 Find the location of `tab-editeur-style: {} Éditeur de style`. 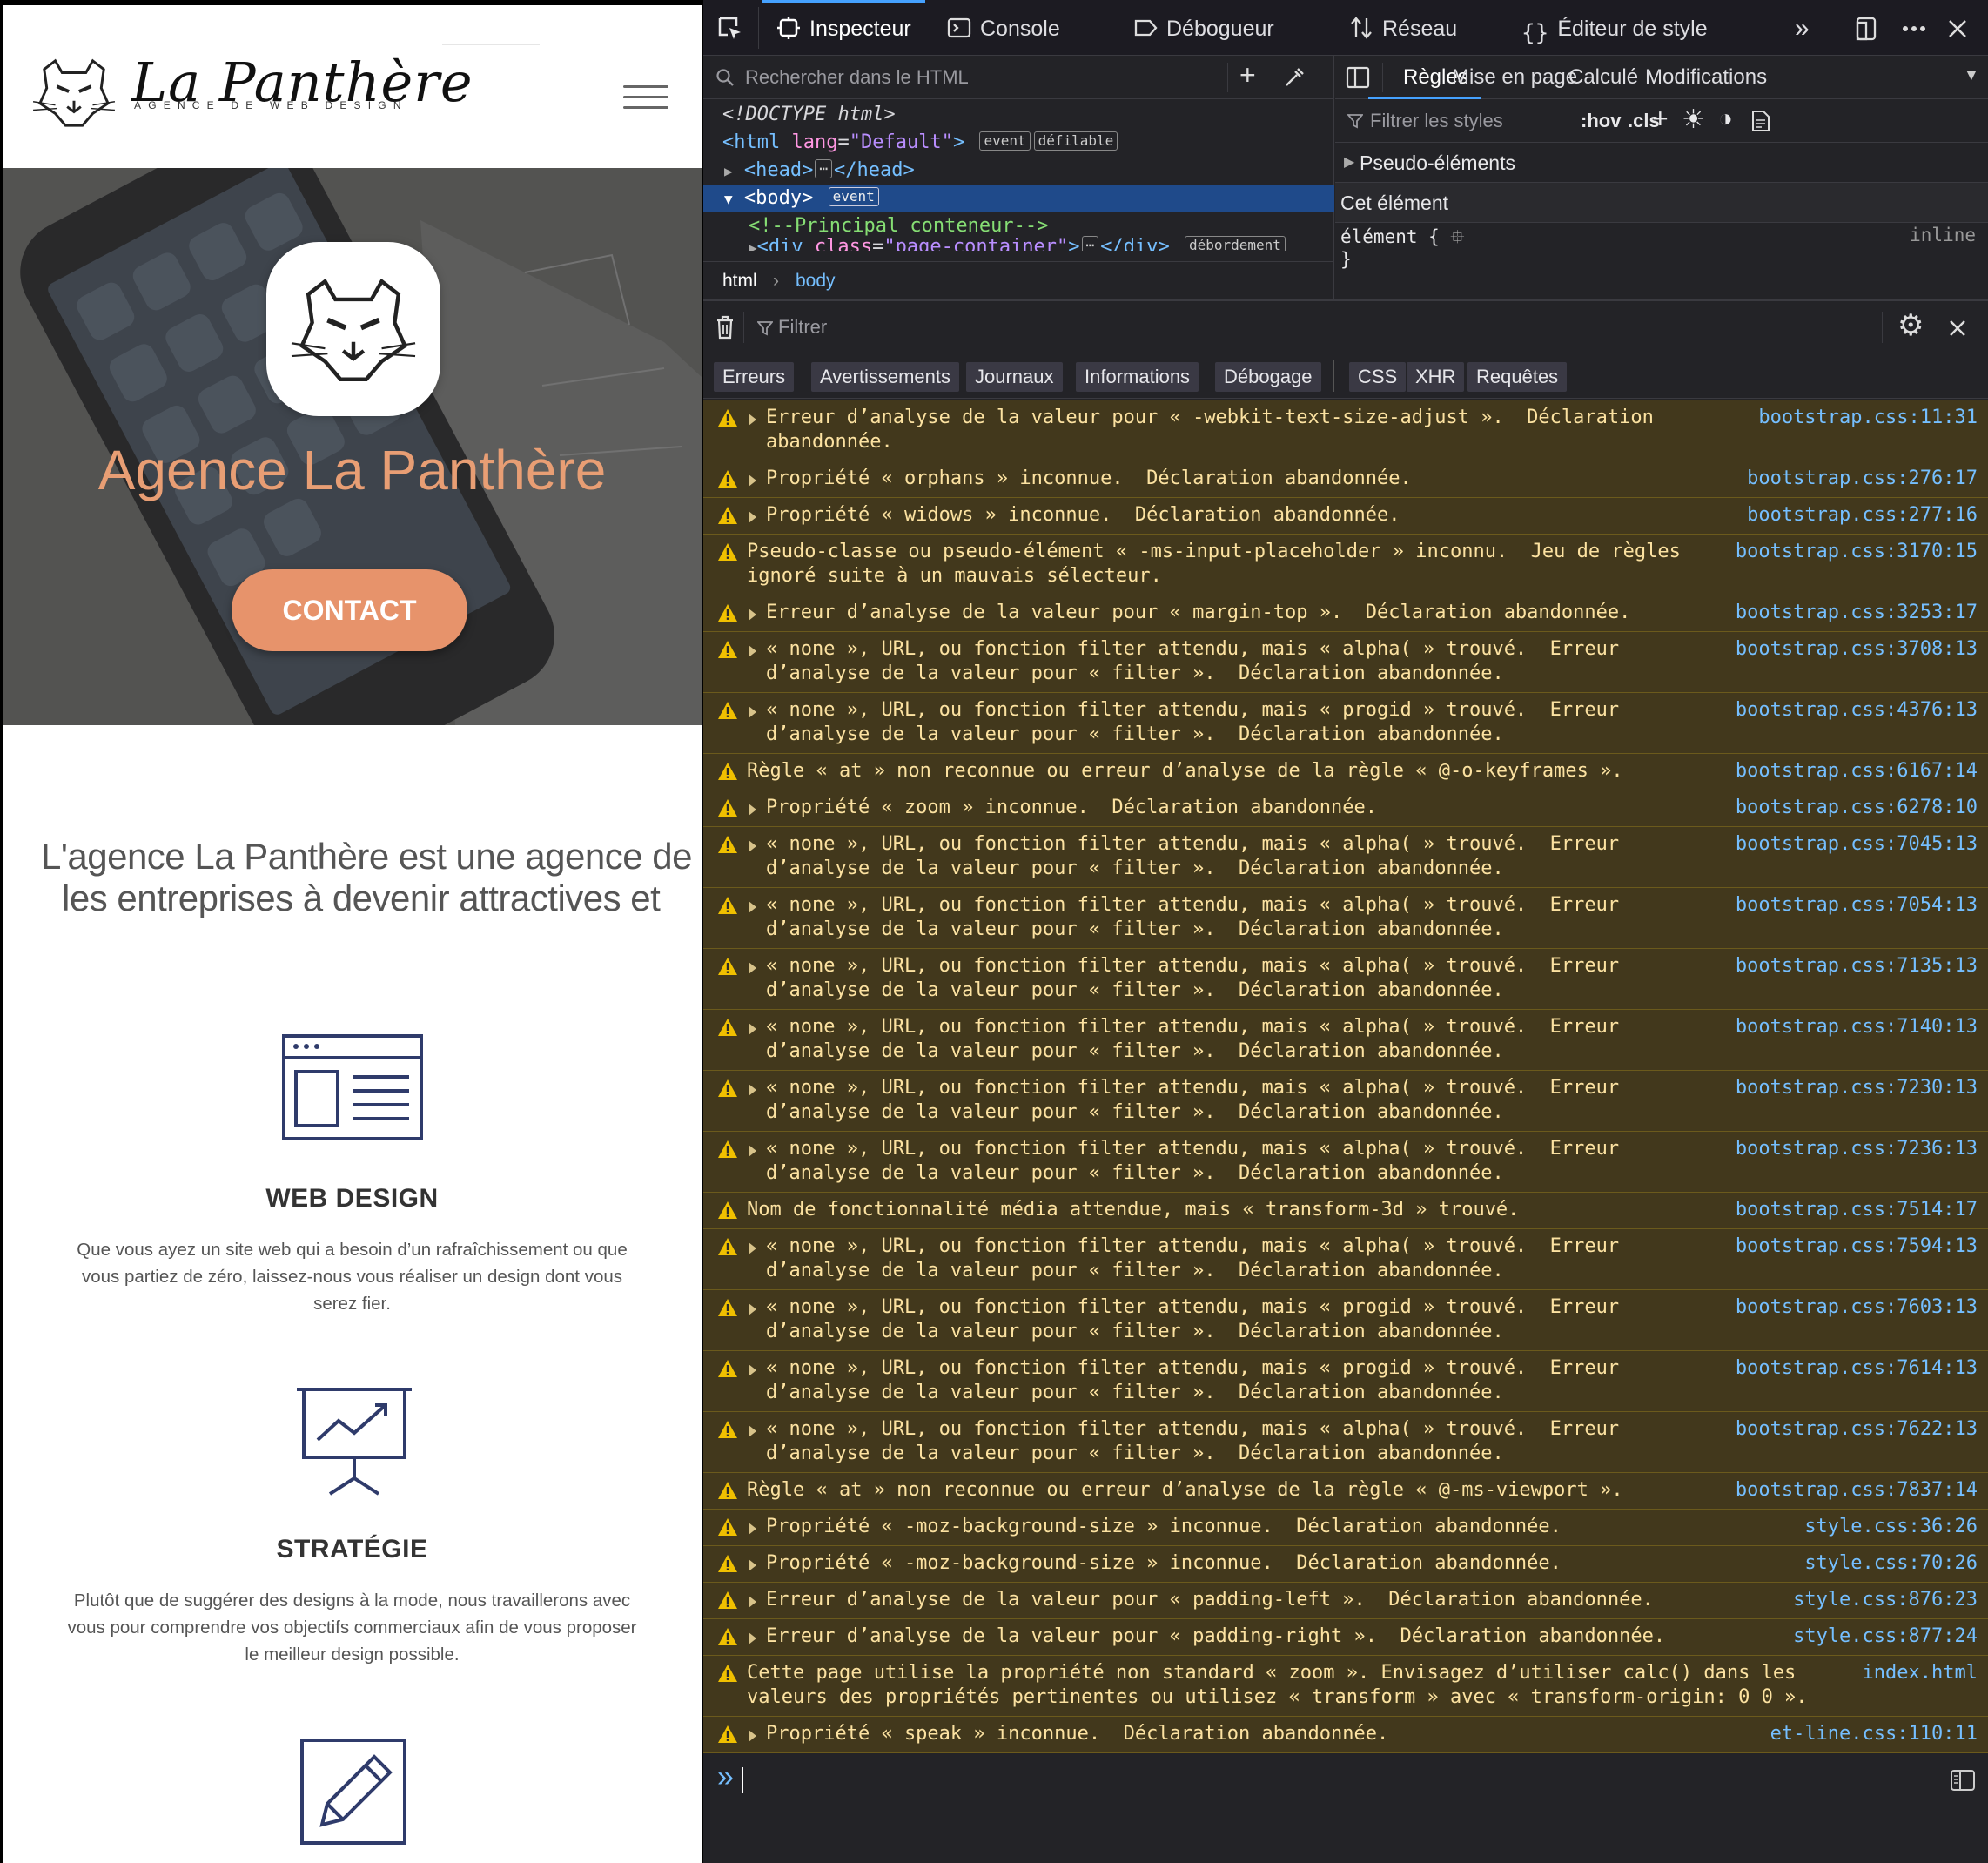

tab-editeur-style: {} Éditeur de style is located at coordinates (1615, 28).